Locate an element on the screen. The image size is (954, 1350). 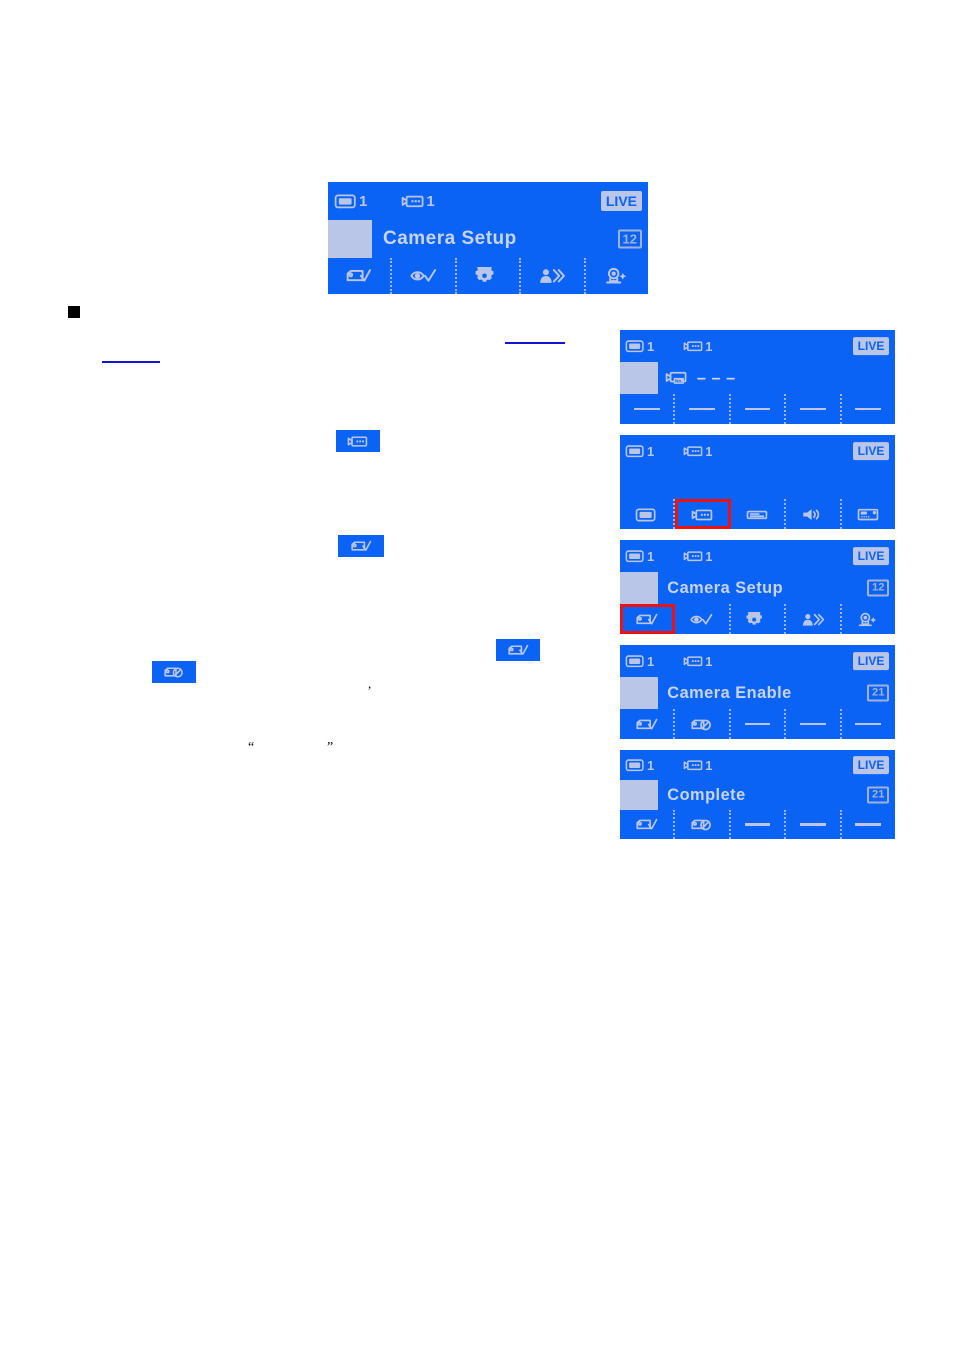
speaker-icon is located at coordinates (812, 514).